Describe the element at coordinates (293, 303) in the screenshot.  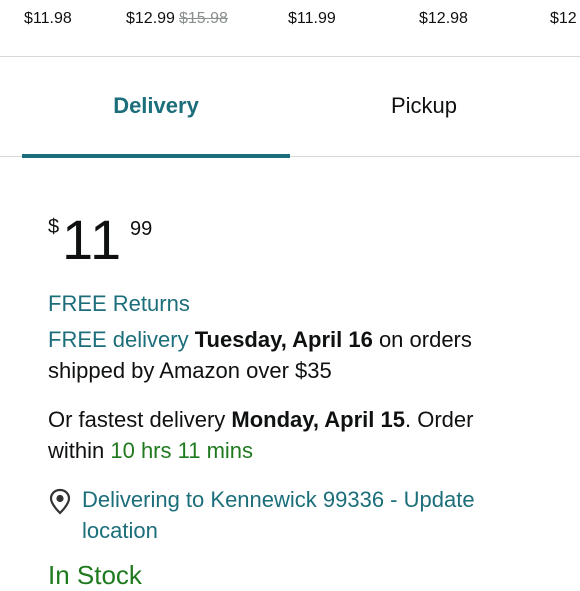
I see `free-returns-link: FREE Returns` at that location.